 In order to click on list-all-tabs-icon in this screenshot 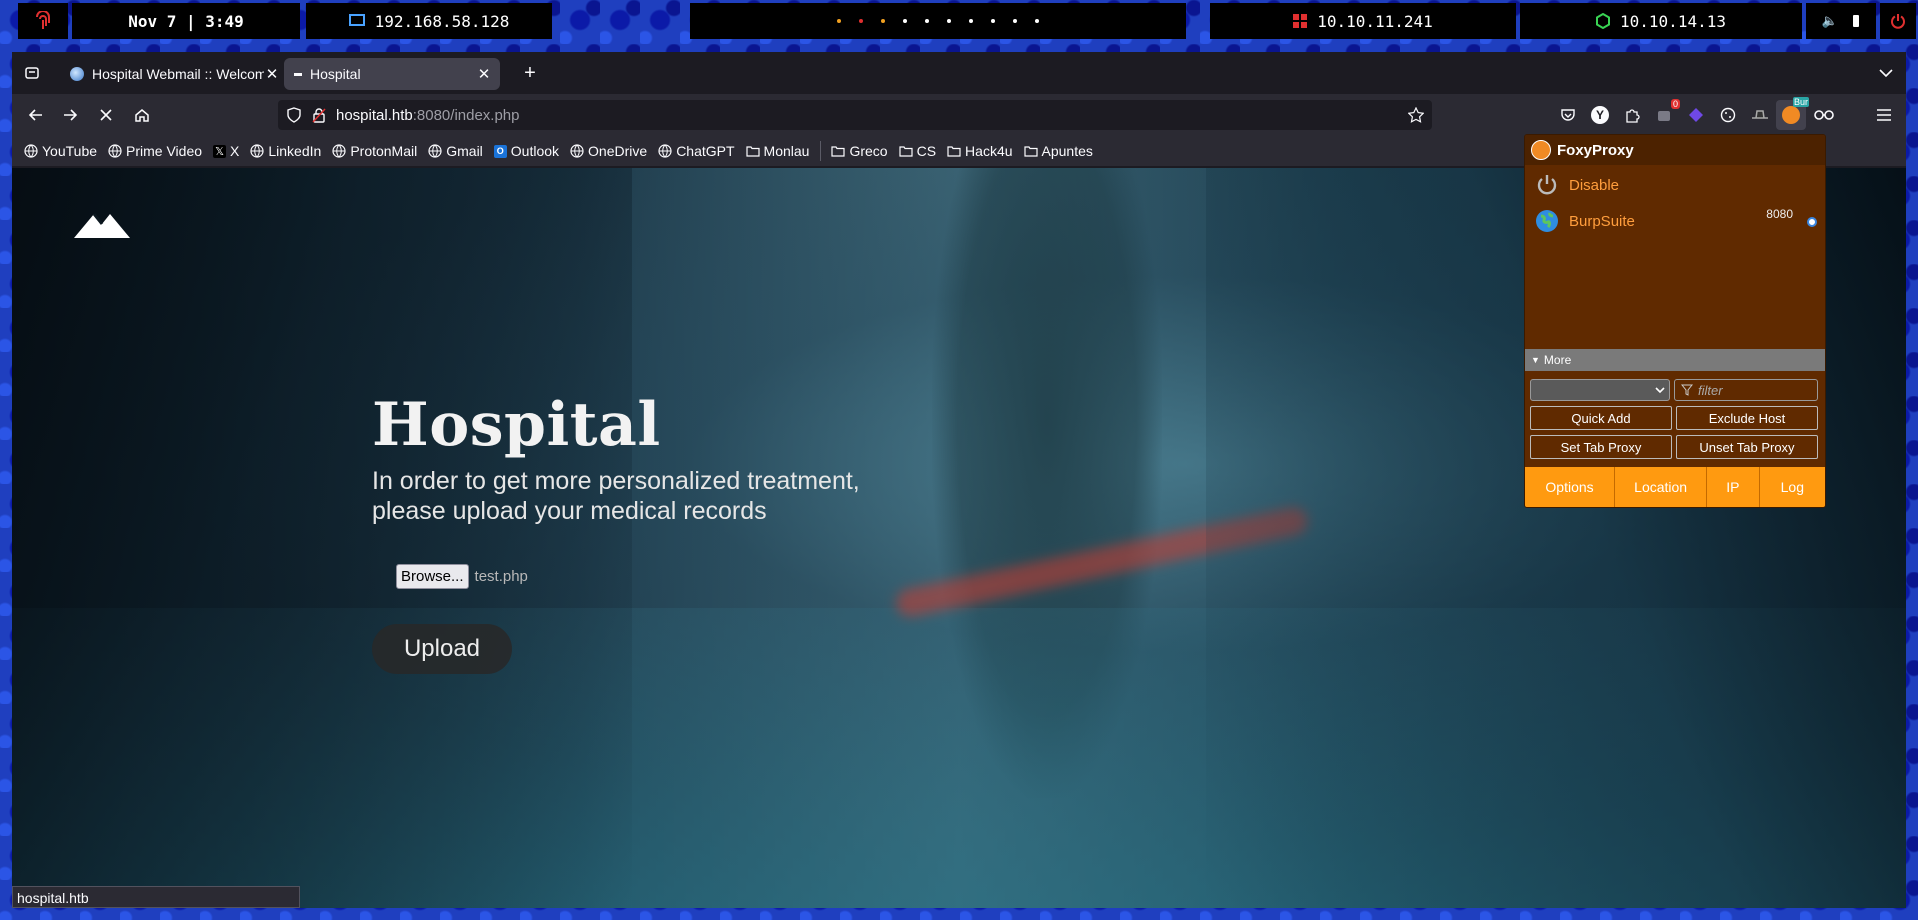, I will do `click(1886, 73)`.